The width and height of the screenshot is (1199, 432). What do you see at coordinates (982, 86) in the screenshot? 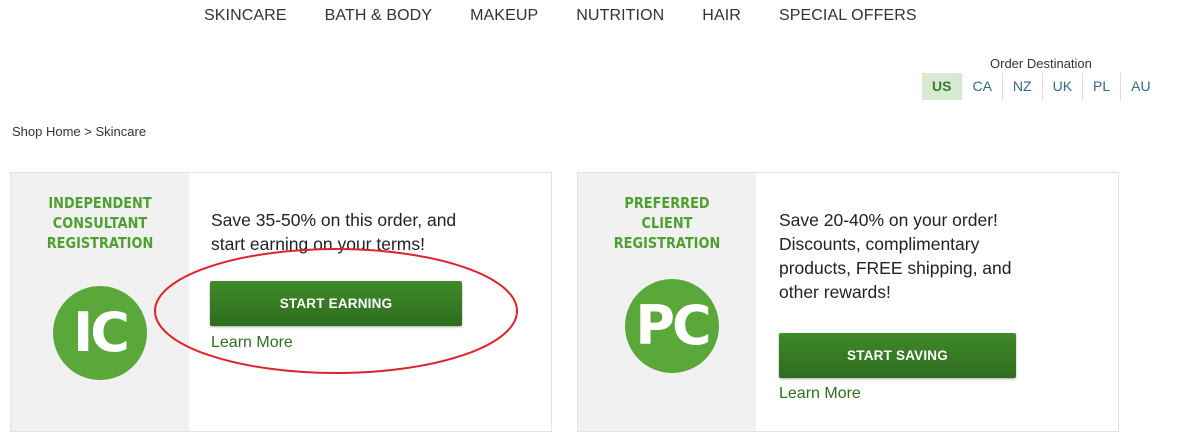
I see `country-ca: CA` at bounding box center [982, 86].